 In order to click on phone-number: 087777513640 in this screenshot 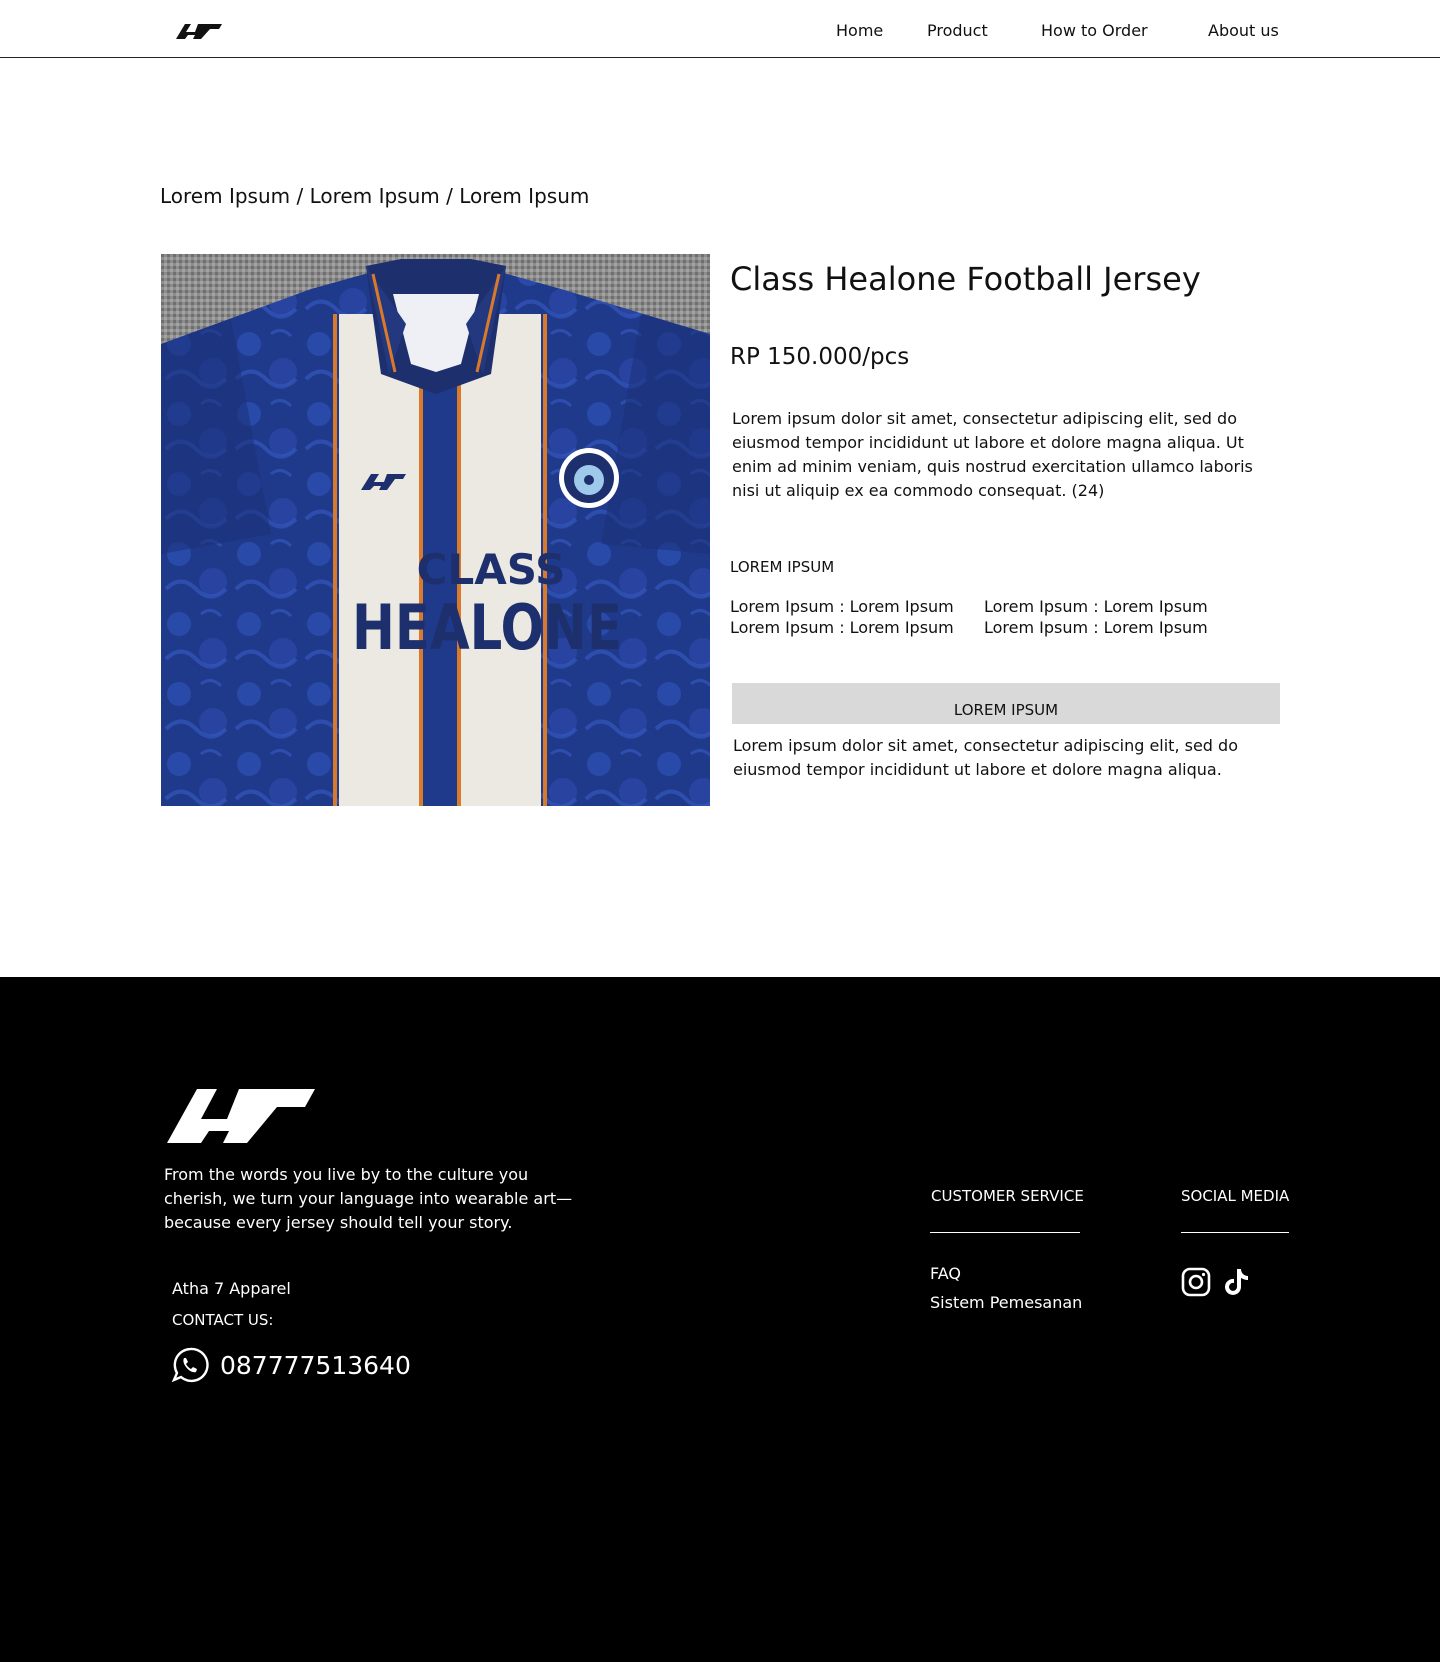, I will do `click(315, 1365)`.